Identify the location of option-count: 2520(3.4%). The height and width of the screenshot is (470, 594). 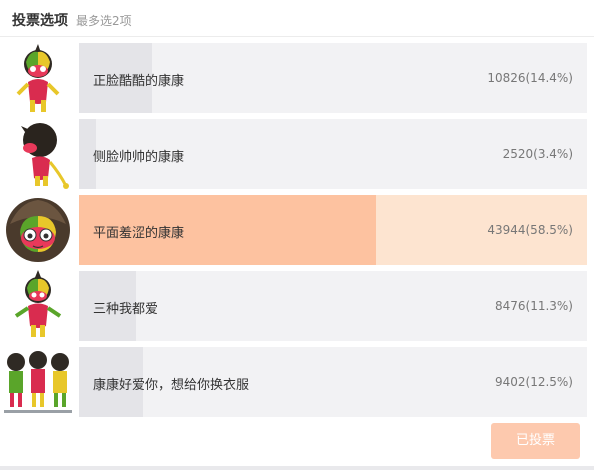
(537, 154).